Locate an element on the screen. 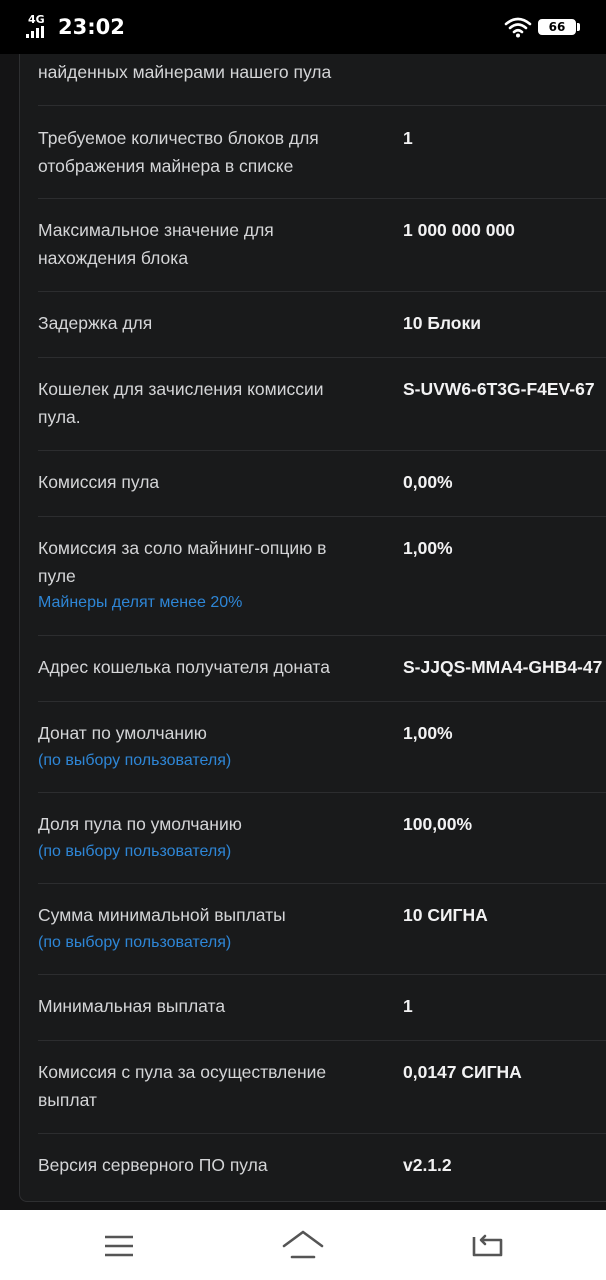 The height and width of the screenshot is (1280, 606). list-item: Версия серверного ПО пула v2.1.2 is located at coordinates (322, 1166).